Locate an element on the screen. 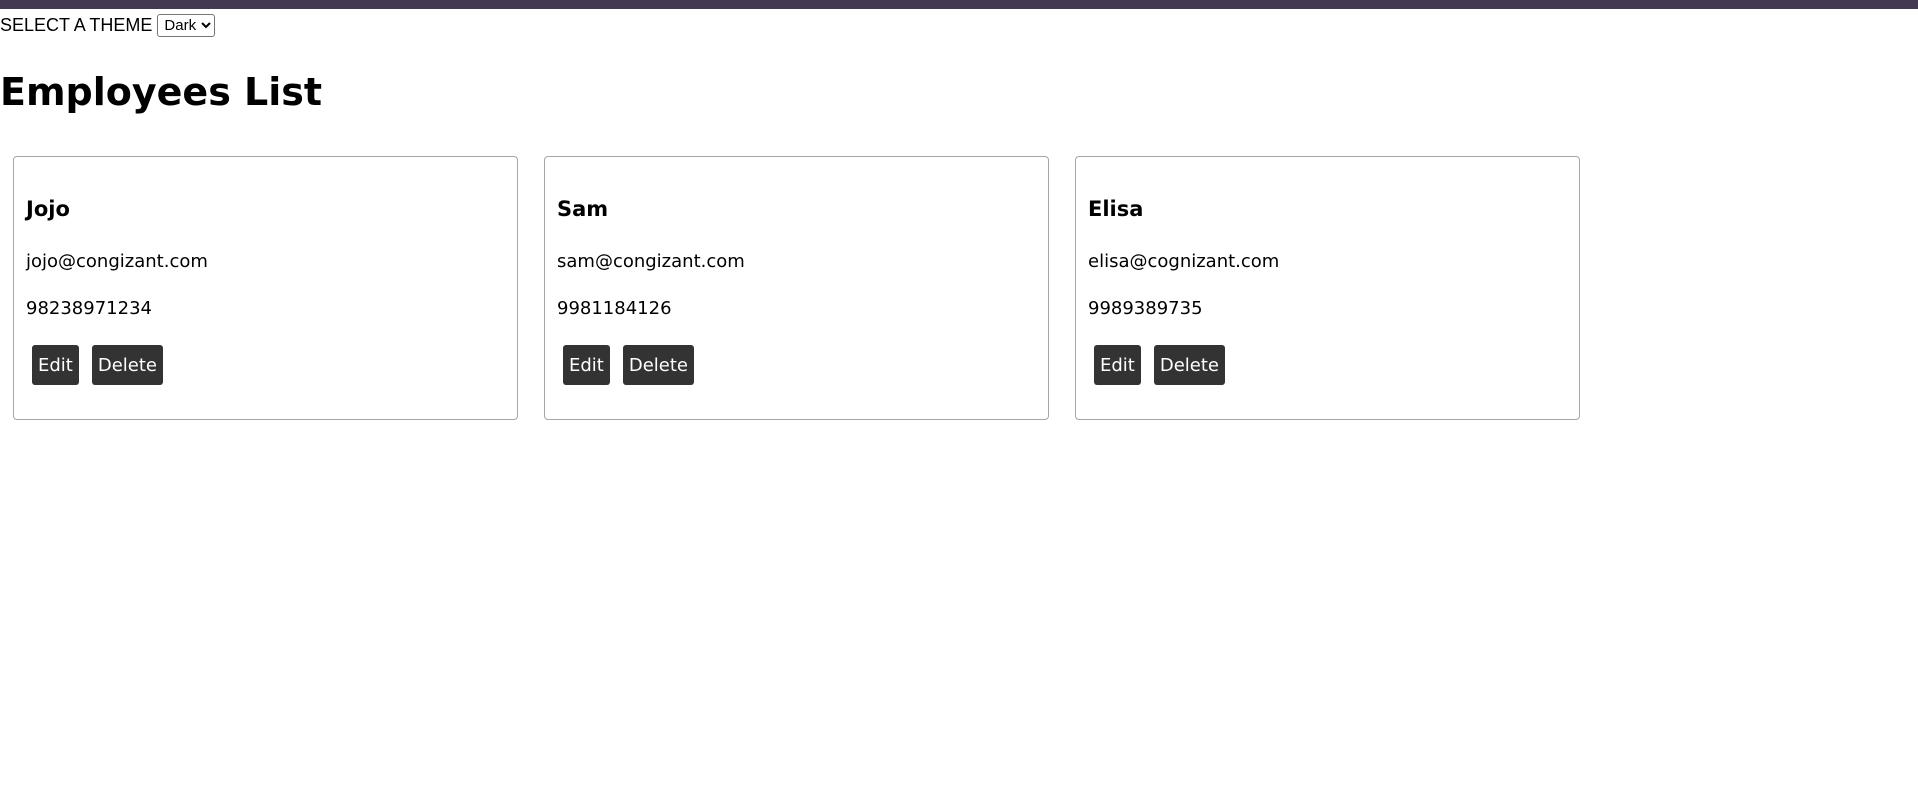 The image size is (1918, 807). employee-phone: 9981184126 is located at coordinates (614, 308).